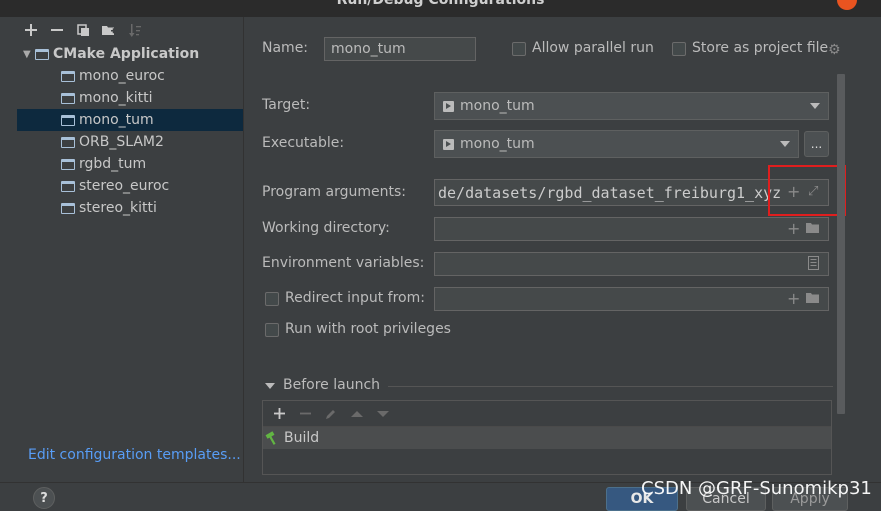 The image size is (881, 511). I want to click on allow-parallel-run-checkbox, so click(519, 49).